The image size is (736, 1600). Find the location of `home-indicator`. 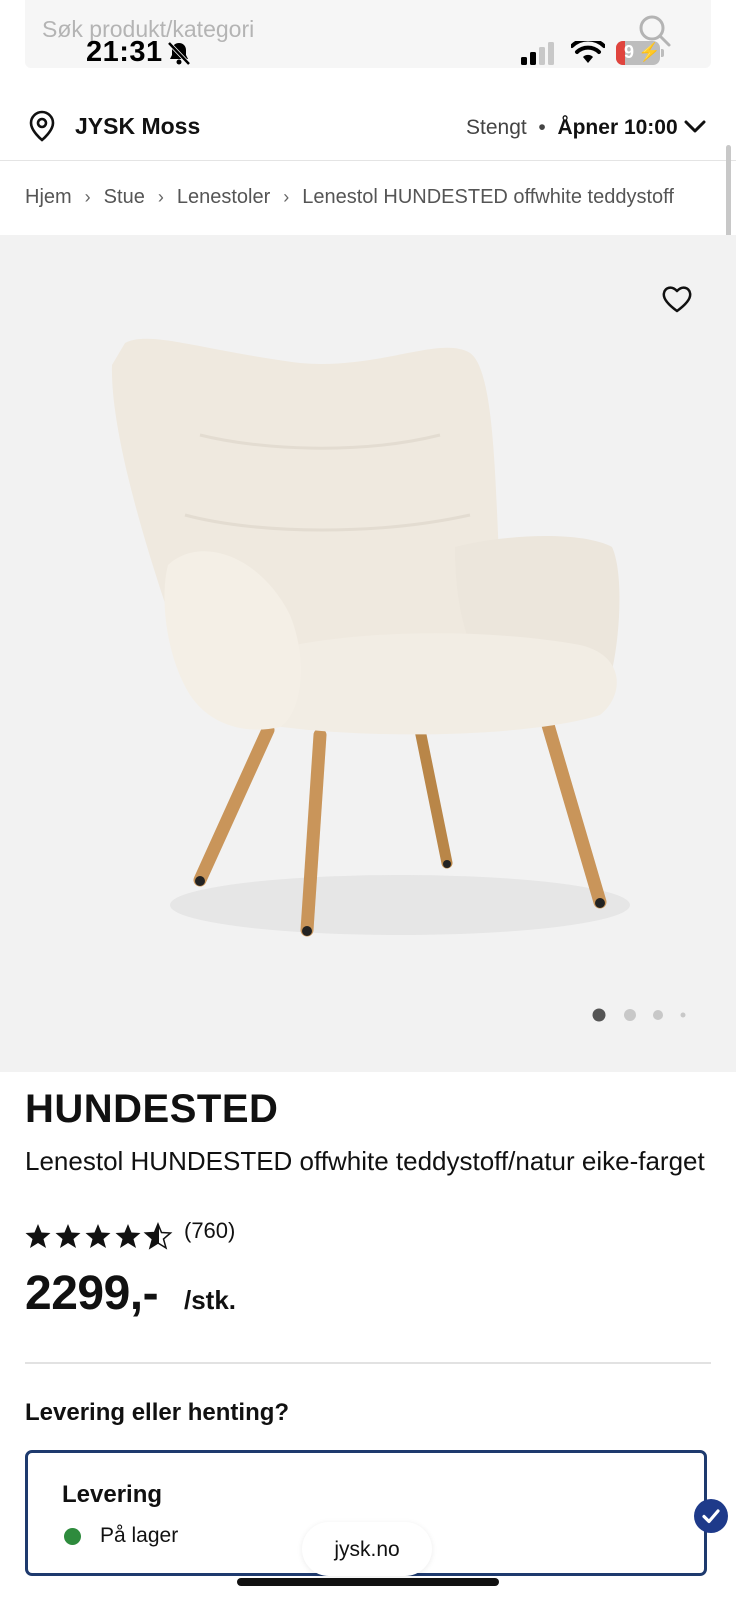

home-indicator is located at coordinates (368, 1582).